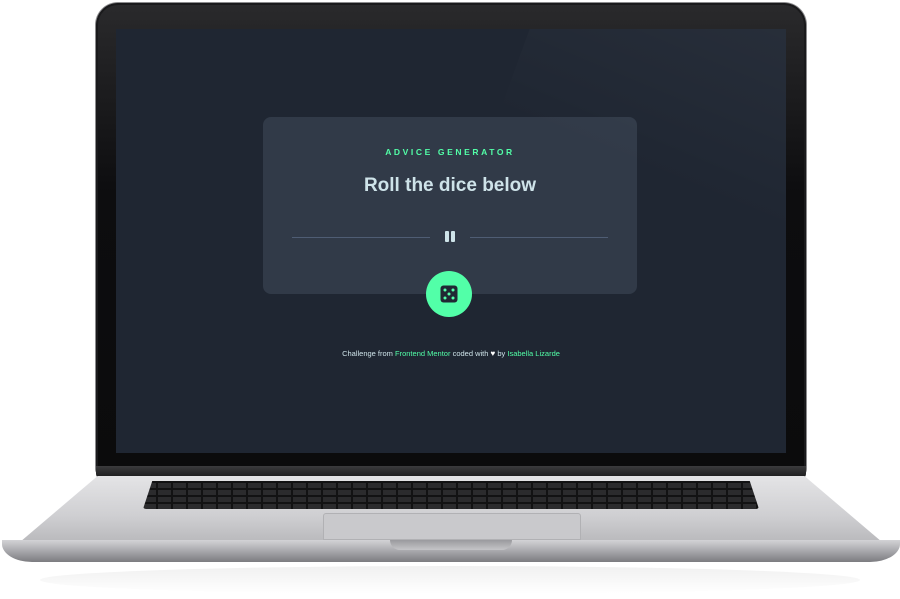  Describe the element at coordinates (501, 353) in the screenshot. I see `attribution-by: by` at that location.